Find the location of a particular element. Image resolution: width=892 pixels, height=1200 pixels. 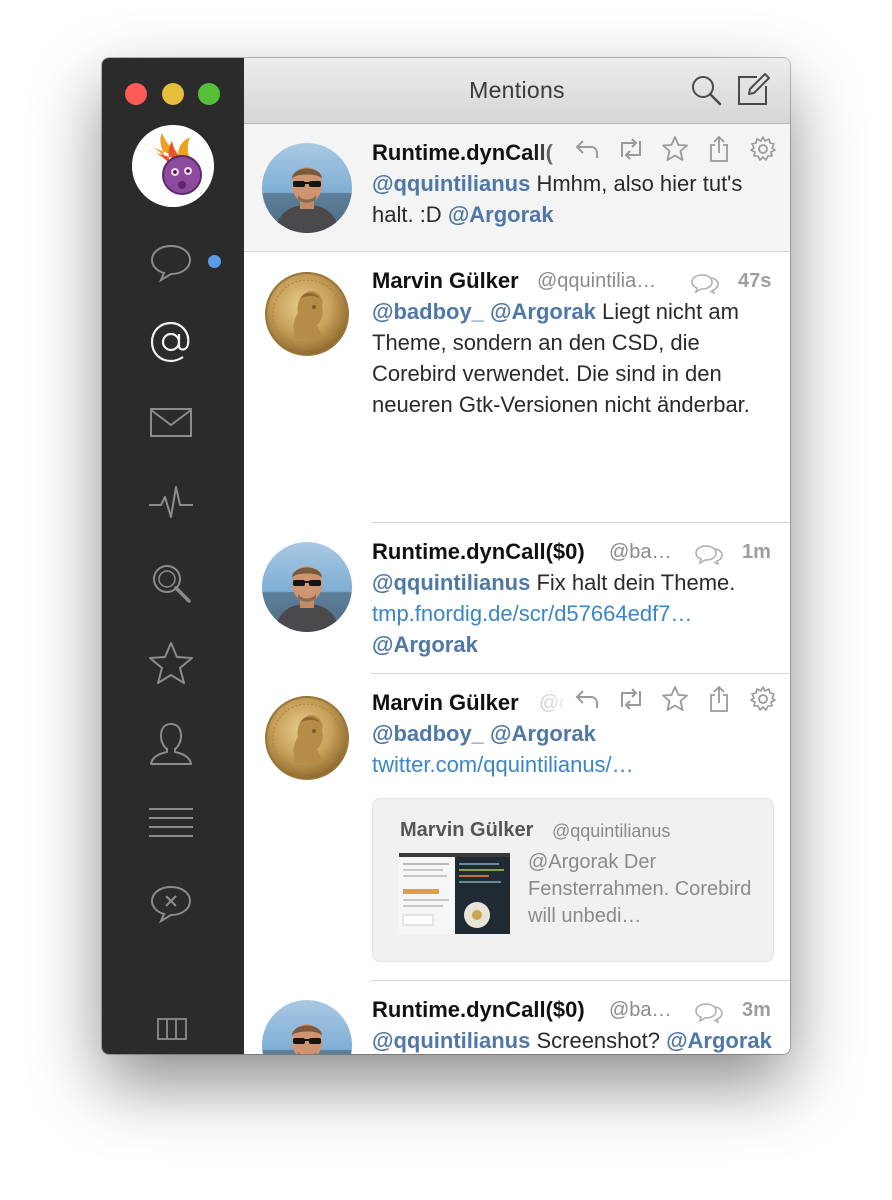

minimize-window-button is located at coordinates (173, 94).